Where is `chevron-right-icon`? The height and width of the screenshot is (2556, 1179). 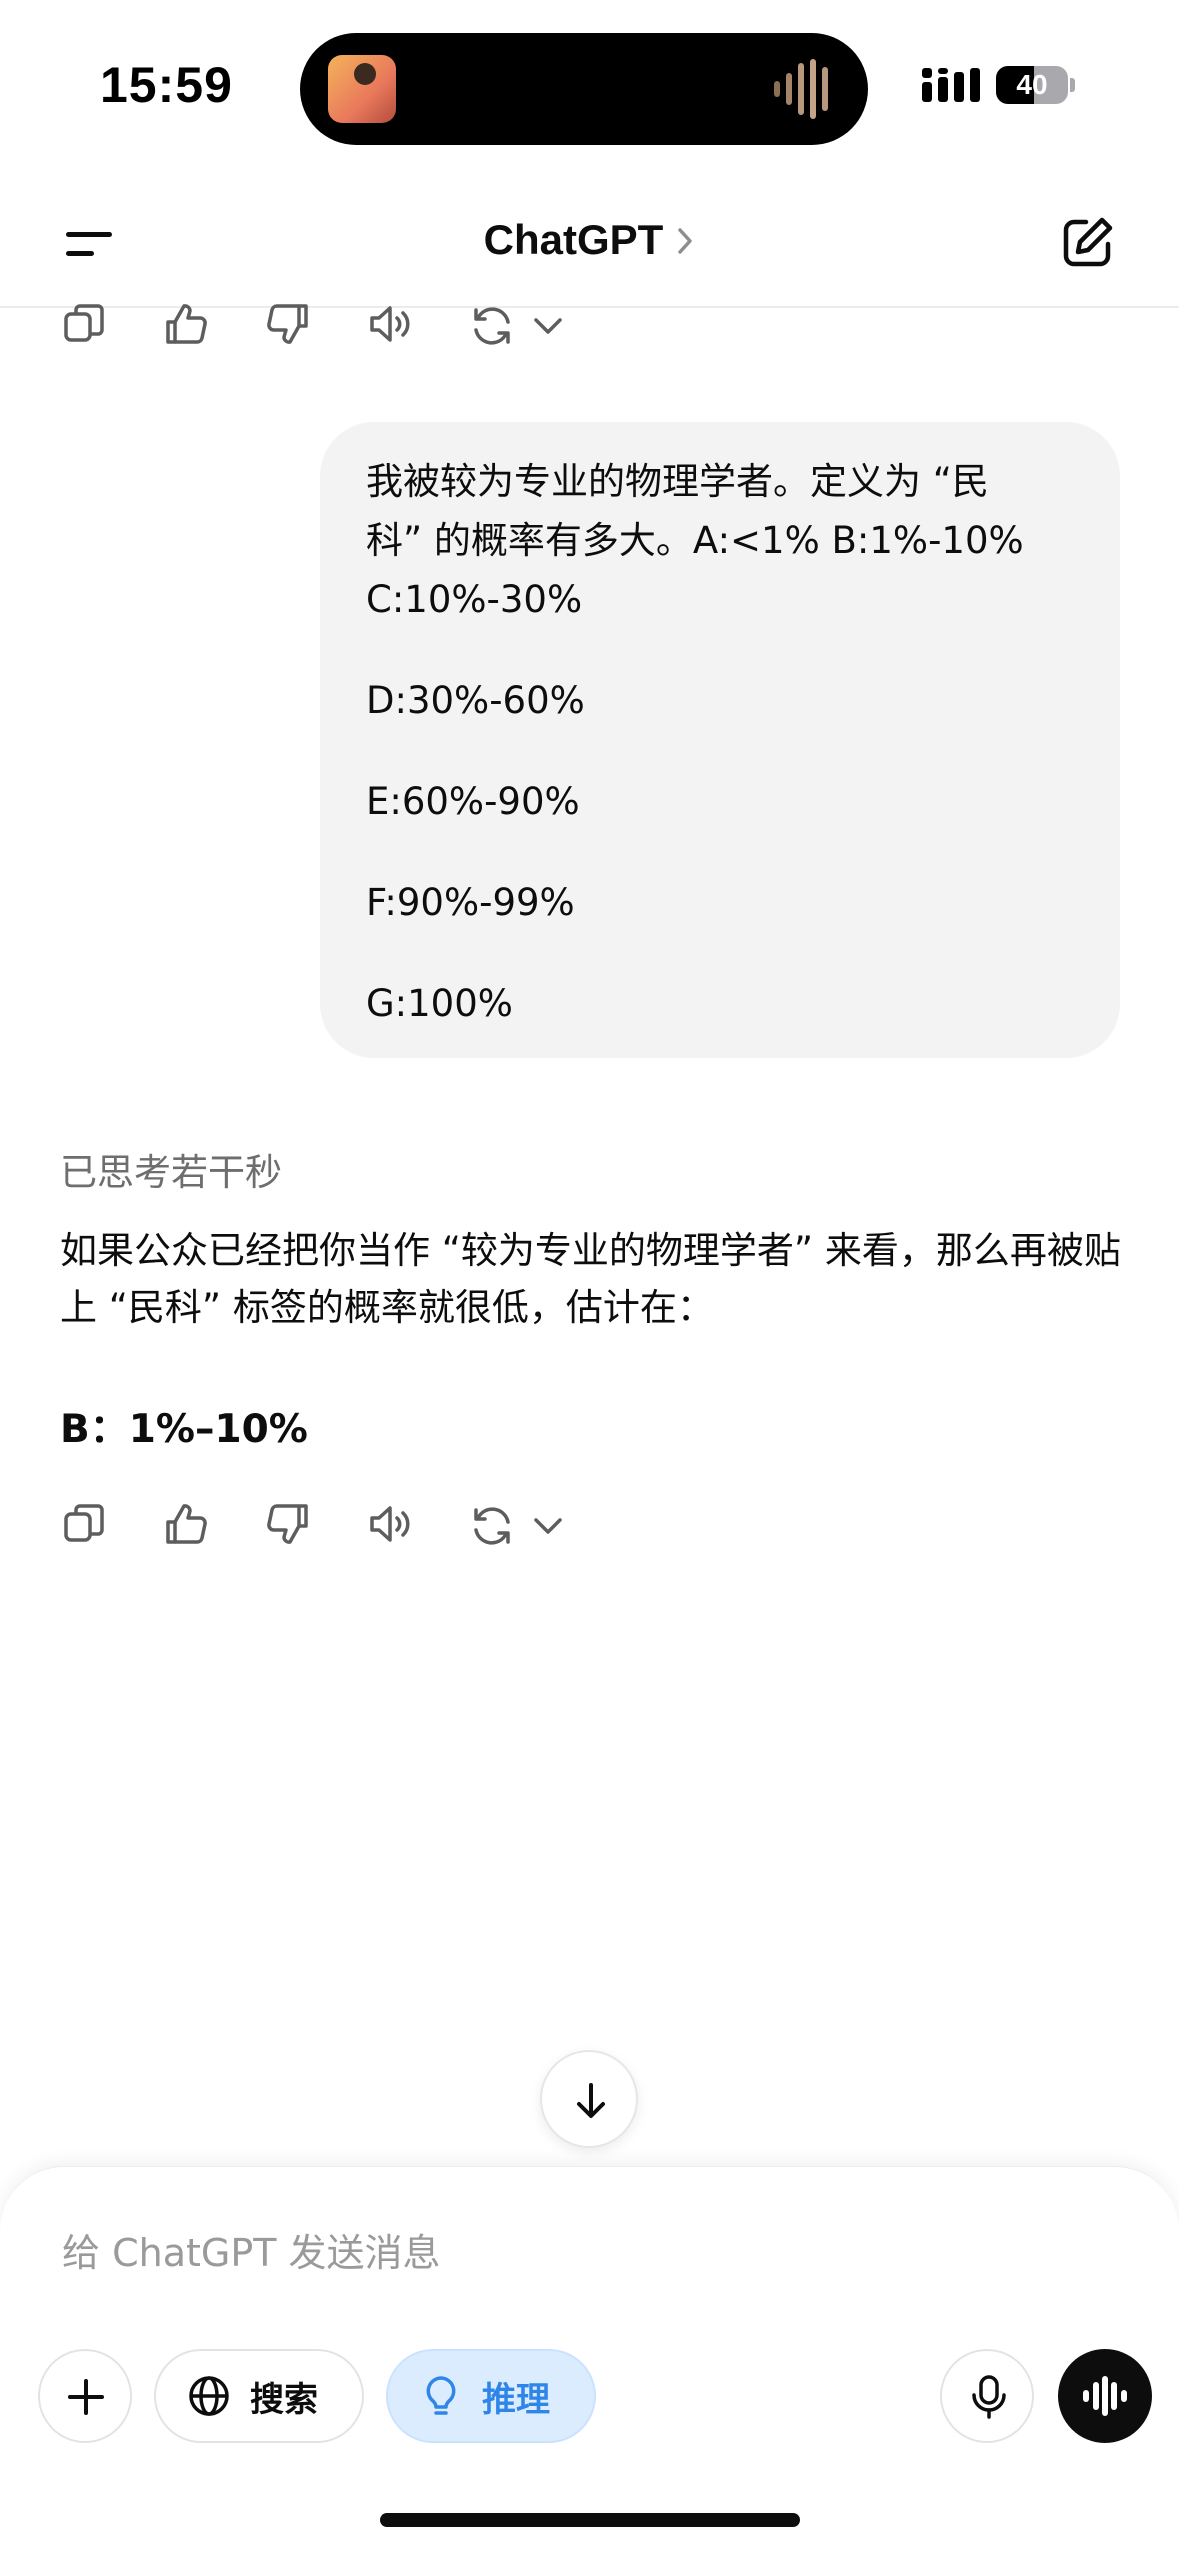
chevron-right-icon is located at coordinates (685, 241).